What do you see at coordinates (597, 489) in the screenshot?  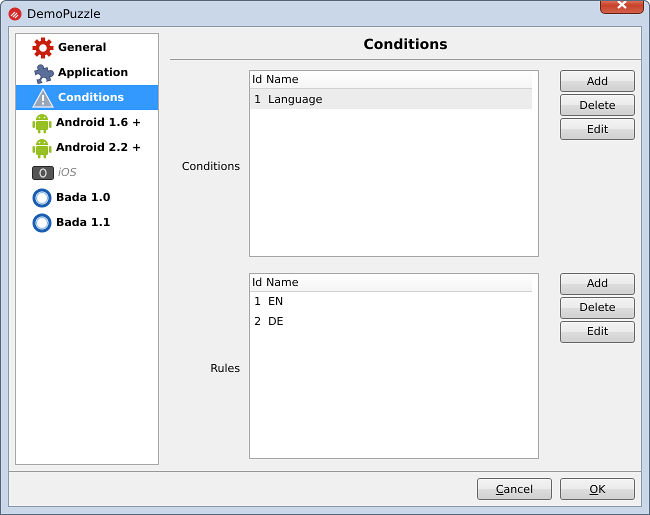 I see `dialog-button: OK` at bounding box center [597, 489].